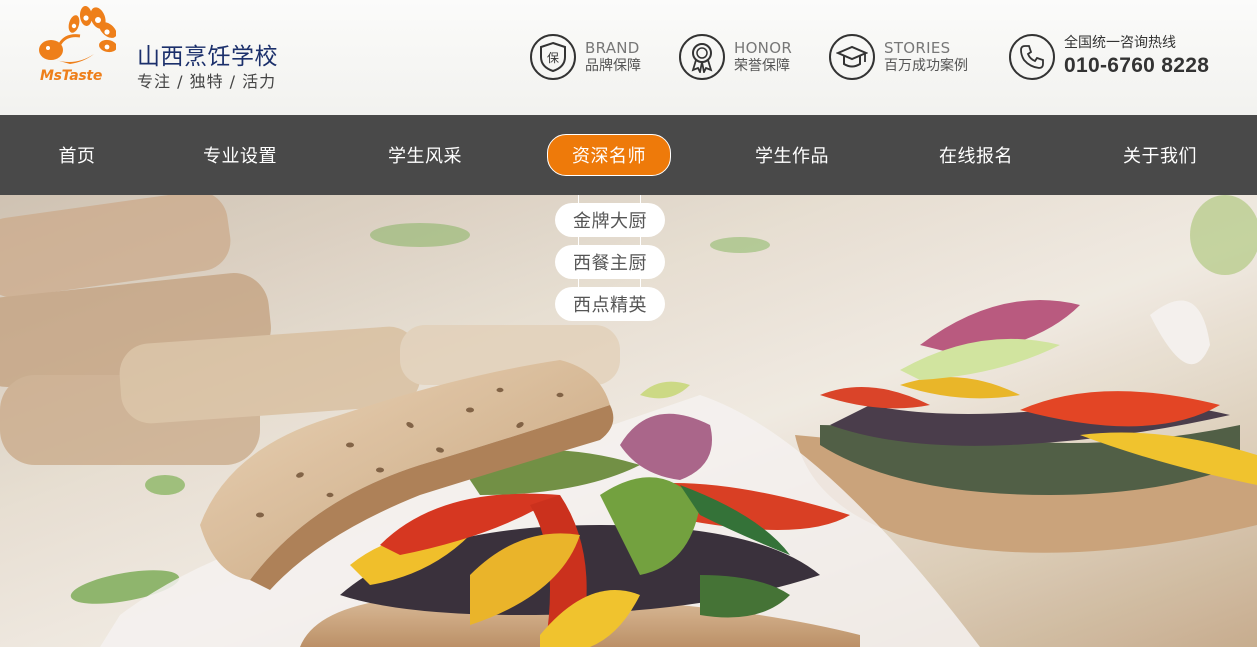  Describe the element at coordinates (71, 76) in the screenshot. I see `logo-text: MsTaste` at that location.